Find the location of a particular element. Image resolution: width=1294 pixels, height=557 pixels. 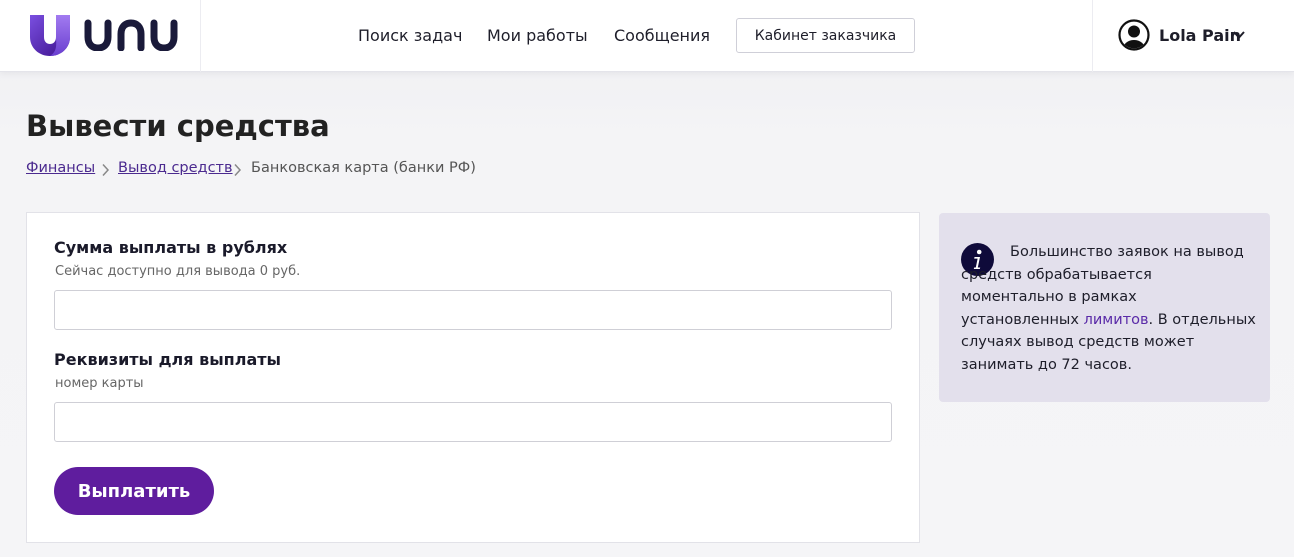

avatar-icon is located at coordinates (1134, 35).